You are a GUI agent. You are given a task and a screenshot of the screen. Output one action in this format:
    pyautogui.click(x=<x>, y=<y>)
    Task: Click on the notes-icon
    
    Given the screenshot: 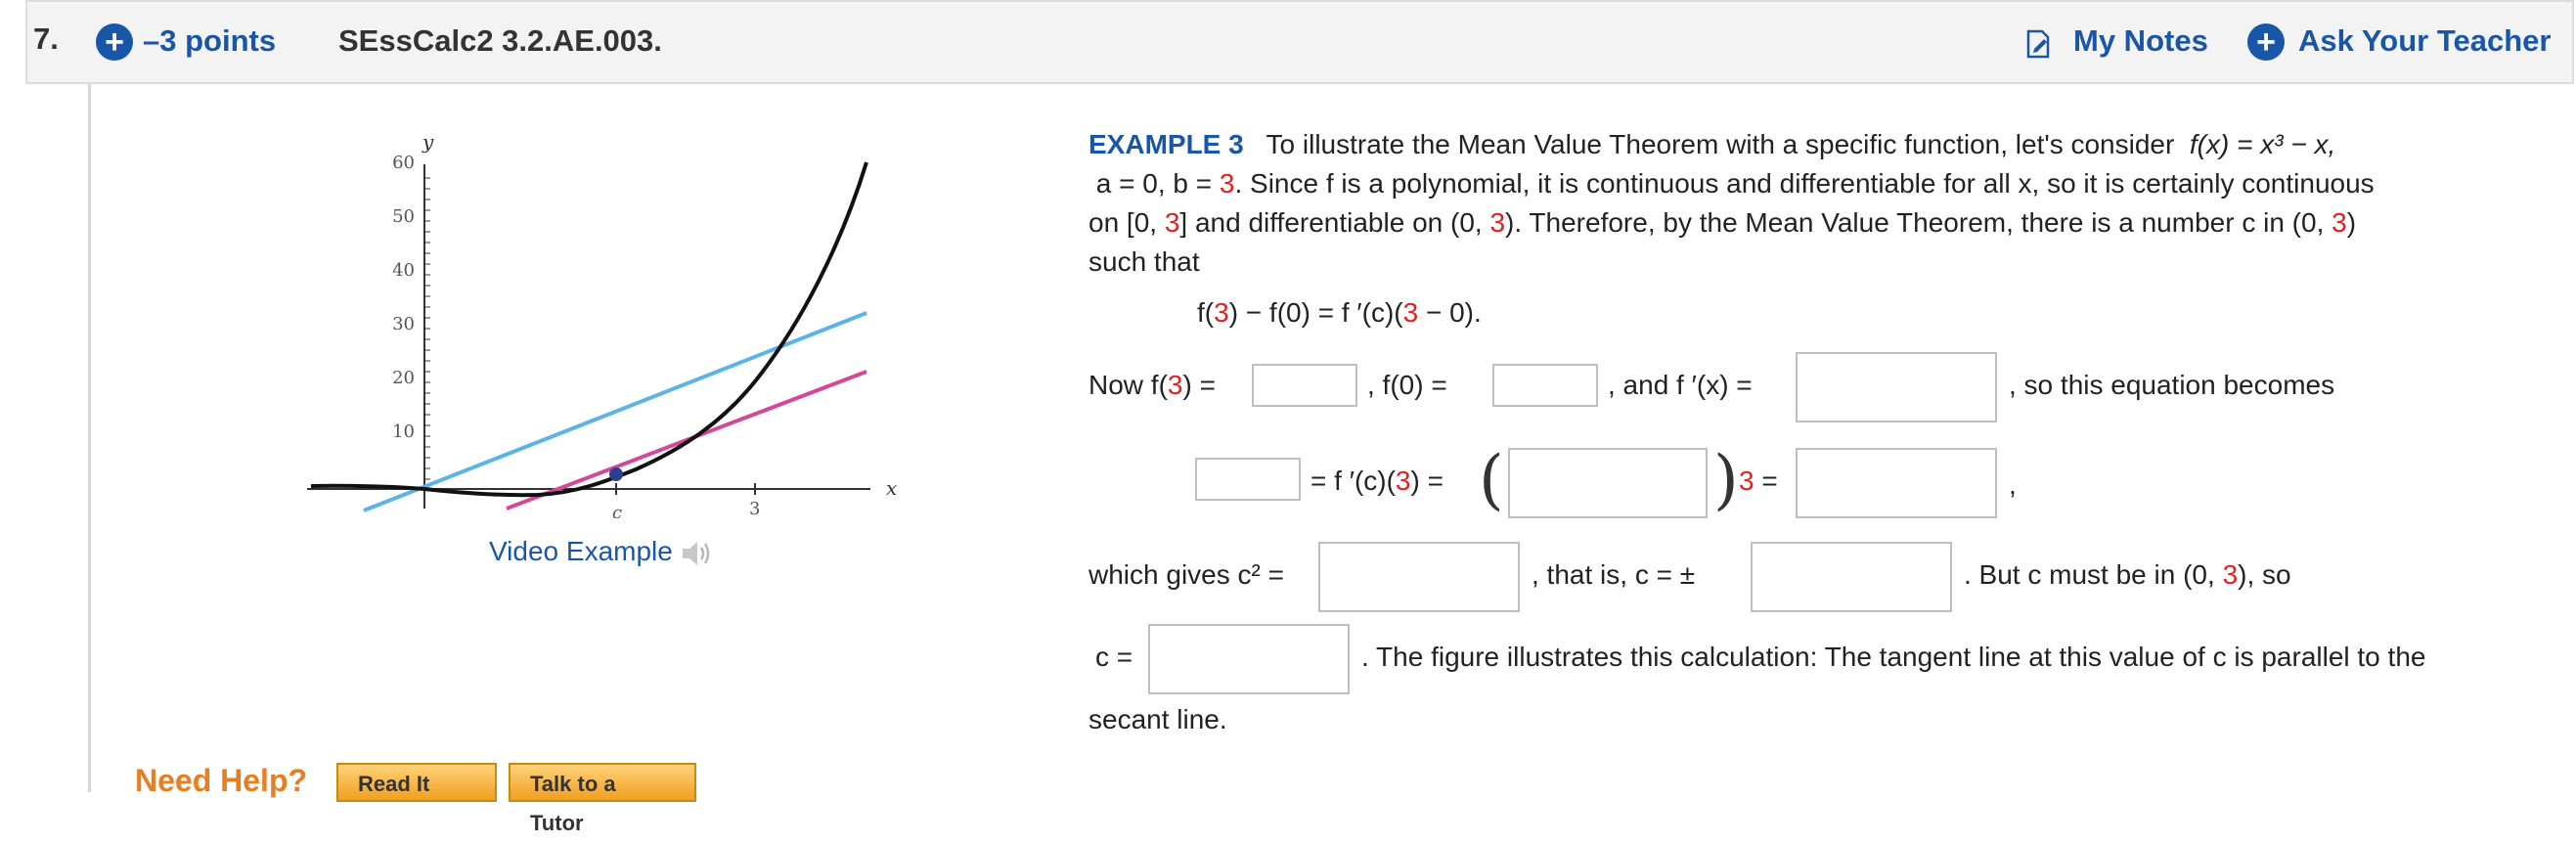 What is the action you would take?
    pyautogui.click(x=2039, y=44)
    